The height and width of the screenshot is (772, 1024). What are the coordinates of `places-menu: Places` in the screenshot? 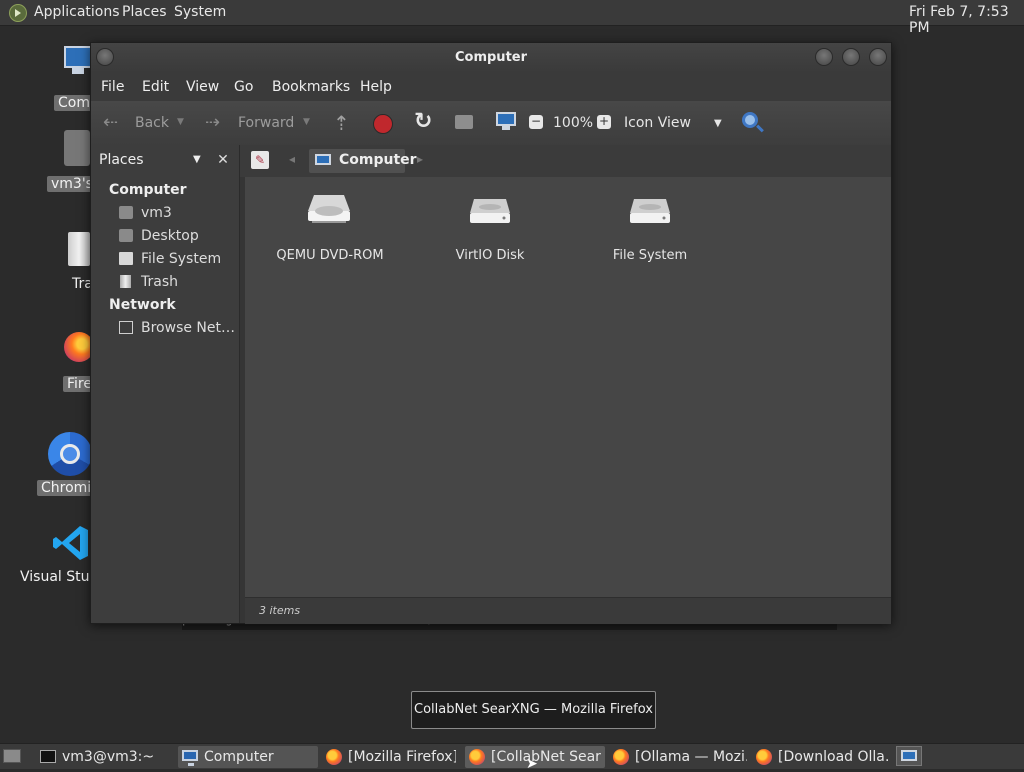 It's located at (144, 12).